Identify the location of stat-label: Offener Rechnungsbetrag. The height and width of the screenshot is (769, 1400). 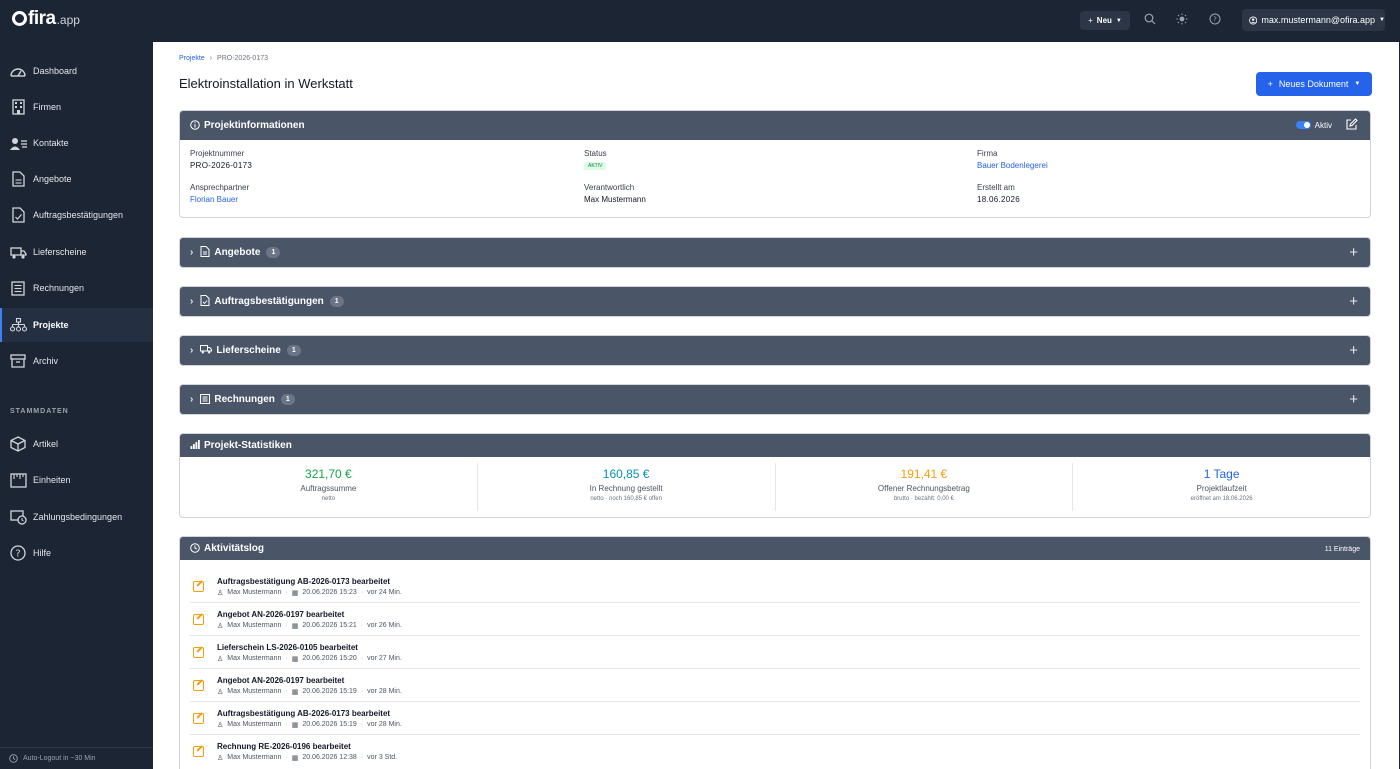
(923, 488).